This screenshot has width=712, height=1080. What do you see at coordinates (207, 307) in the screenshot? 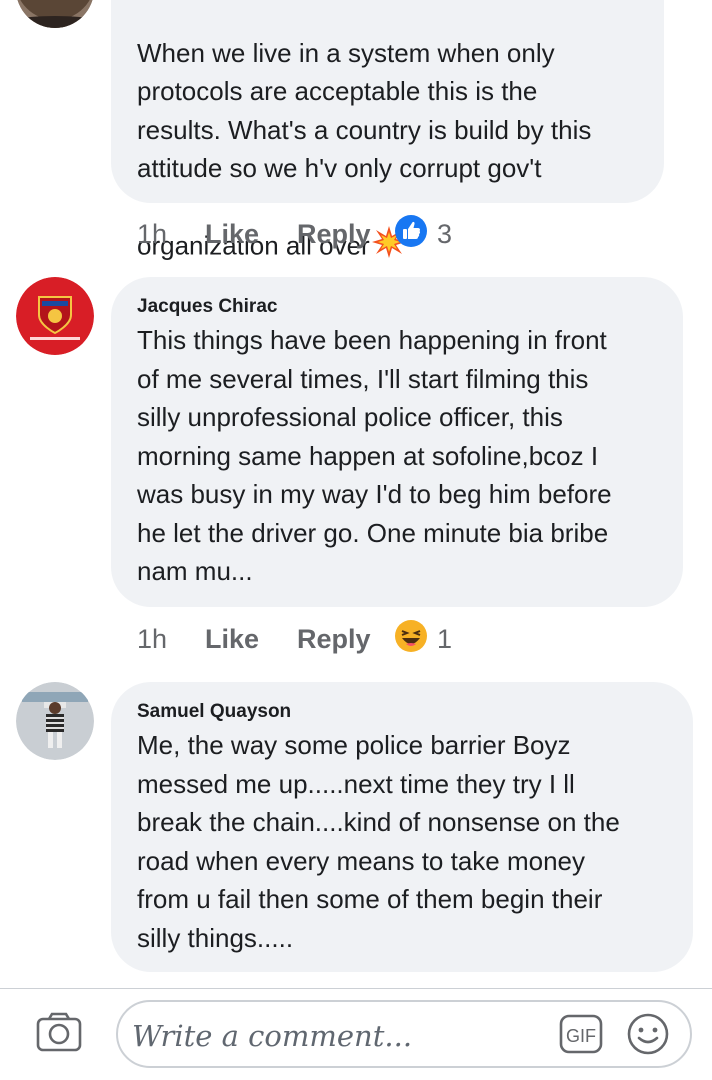
I see `comment-author: Jacques Chirac` at bounding box center [207, 307].